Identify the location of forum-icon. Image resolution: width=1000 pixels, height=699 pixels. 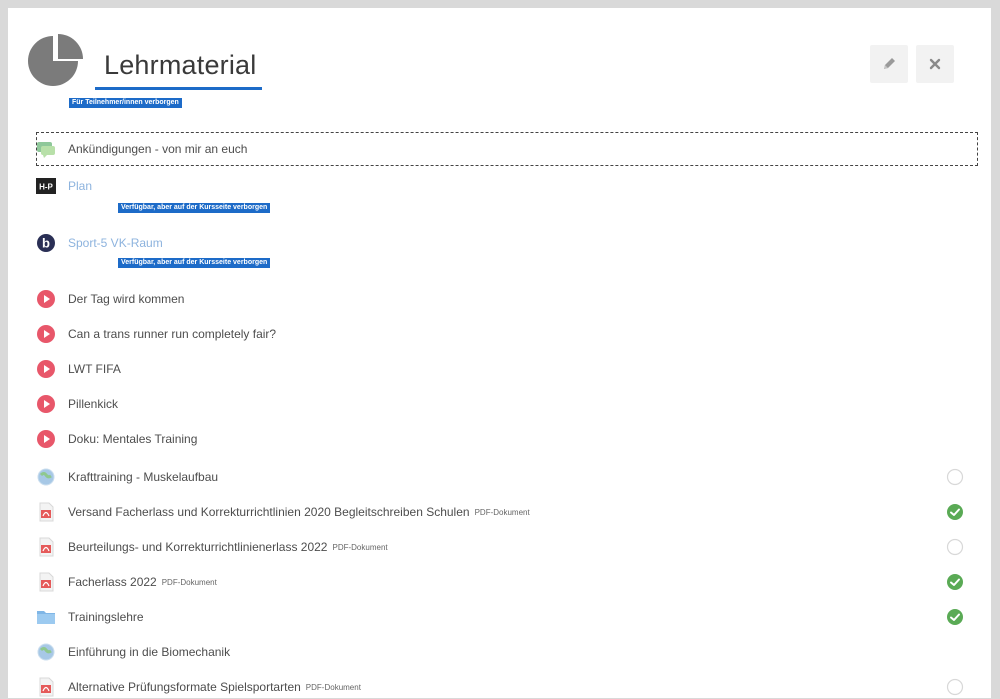
(46, 149).